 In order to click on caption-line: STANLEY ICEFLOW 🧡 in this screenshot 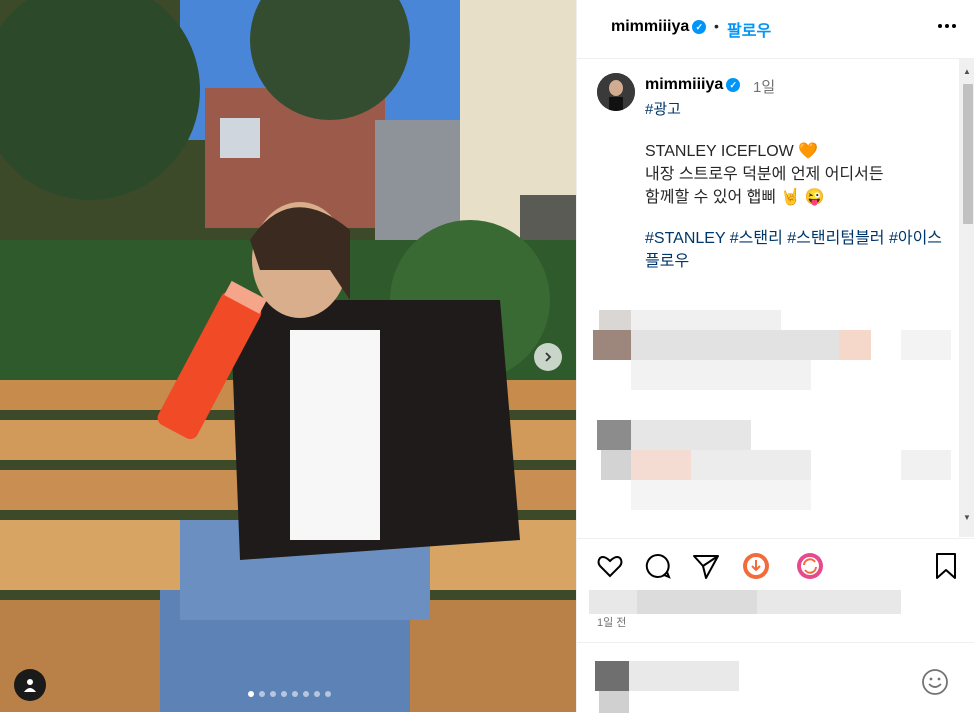, I will do `click(732, 151)`.